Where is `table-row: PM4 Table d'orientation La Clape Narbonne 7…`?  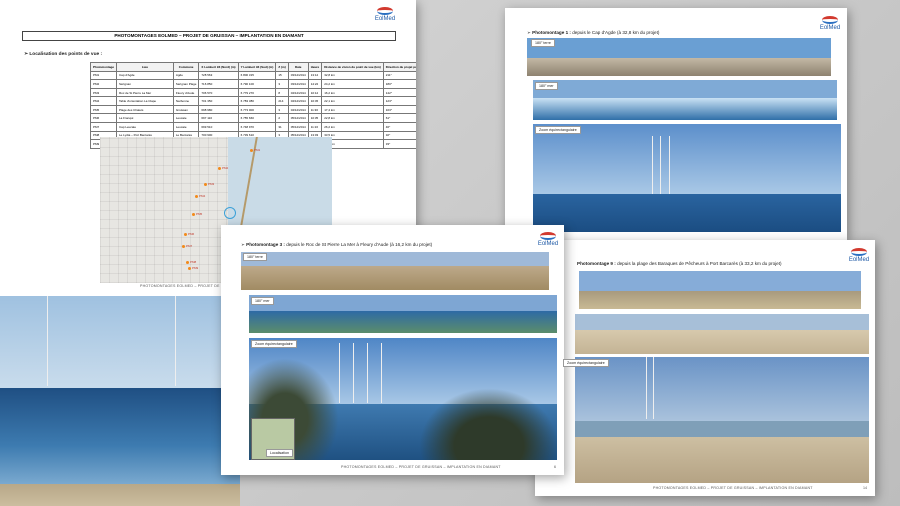
table-row: PM4 Table d'orientation La Clape Narbonne 7… is located at coordinates (253, 101).